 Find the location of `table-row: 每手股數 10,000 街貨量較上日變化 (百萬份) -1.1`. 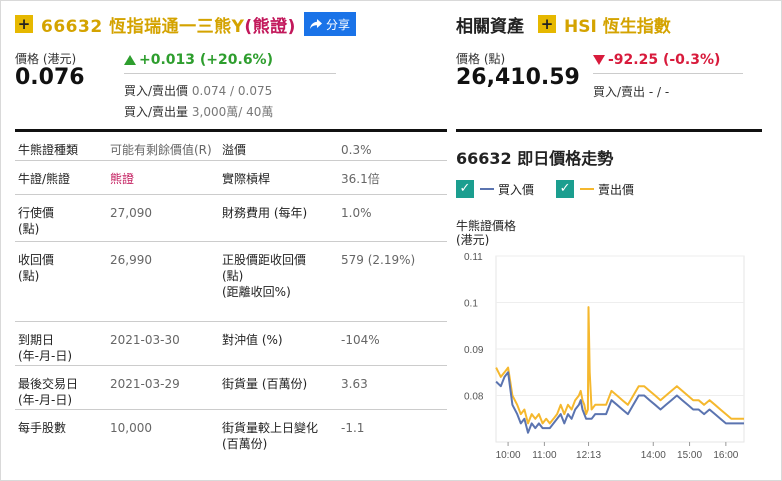

table-row: 每手股數 10,000 街貨量較上日變化 (百萬份) -1.1 is located at coordinates (231, 430).